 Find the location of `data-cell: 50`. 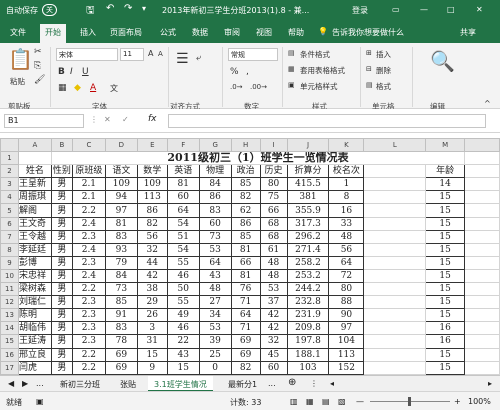

data-cell: 50 is located at coordinates (183, 289).